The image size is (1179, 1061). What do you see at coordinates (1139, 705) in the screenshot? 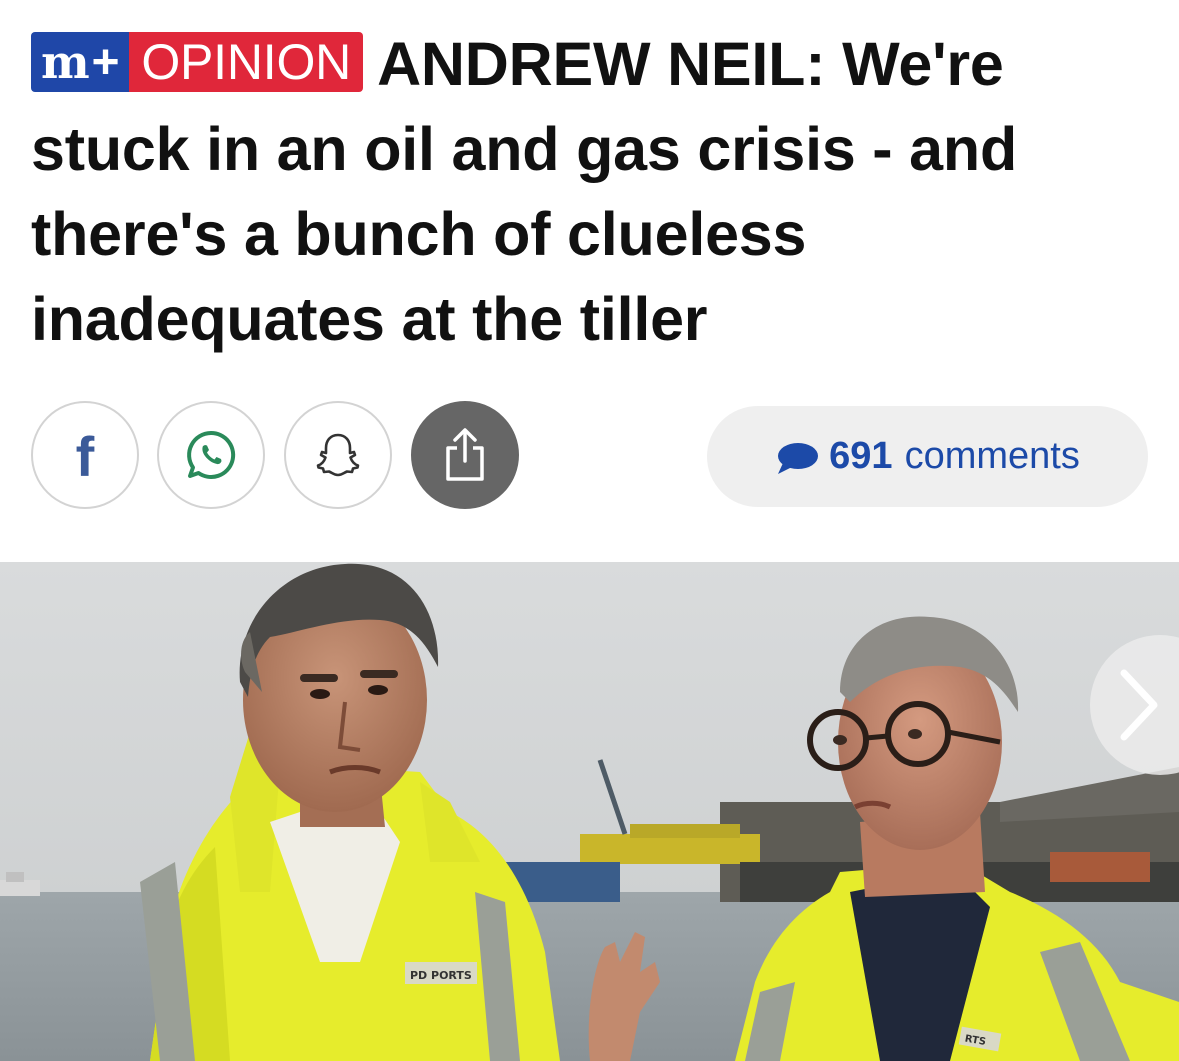
I see `chevron-right-icon` at bounding box center [1139, 705].